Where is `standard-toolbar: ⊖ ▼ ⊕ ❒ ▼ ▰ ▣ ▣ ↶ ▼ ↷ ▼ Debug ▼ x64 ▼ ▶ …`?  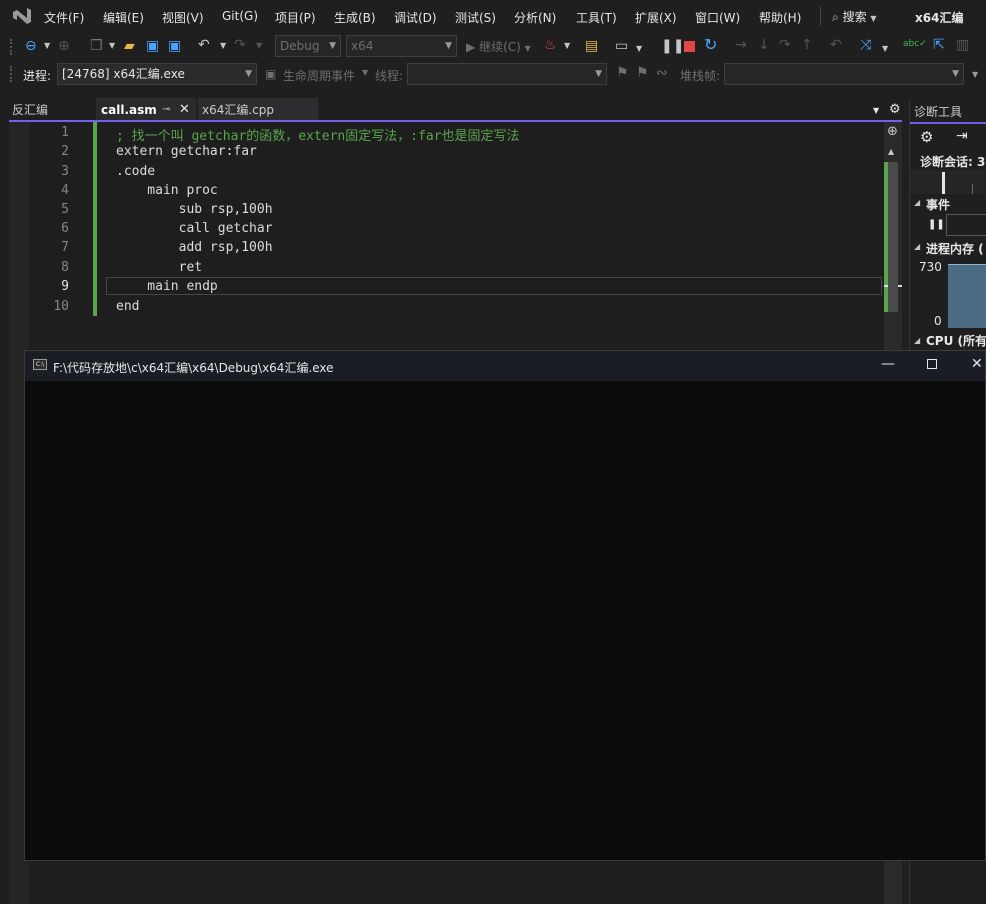
standard-toolbar: ⊖ ▼ ⊕ ❒ ▼ ▰ ▣ ▣ ↶ ▼ ↷ ▼ Debug ▼ x64 ▼ ▶ … is located at coordinates (493, 46).